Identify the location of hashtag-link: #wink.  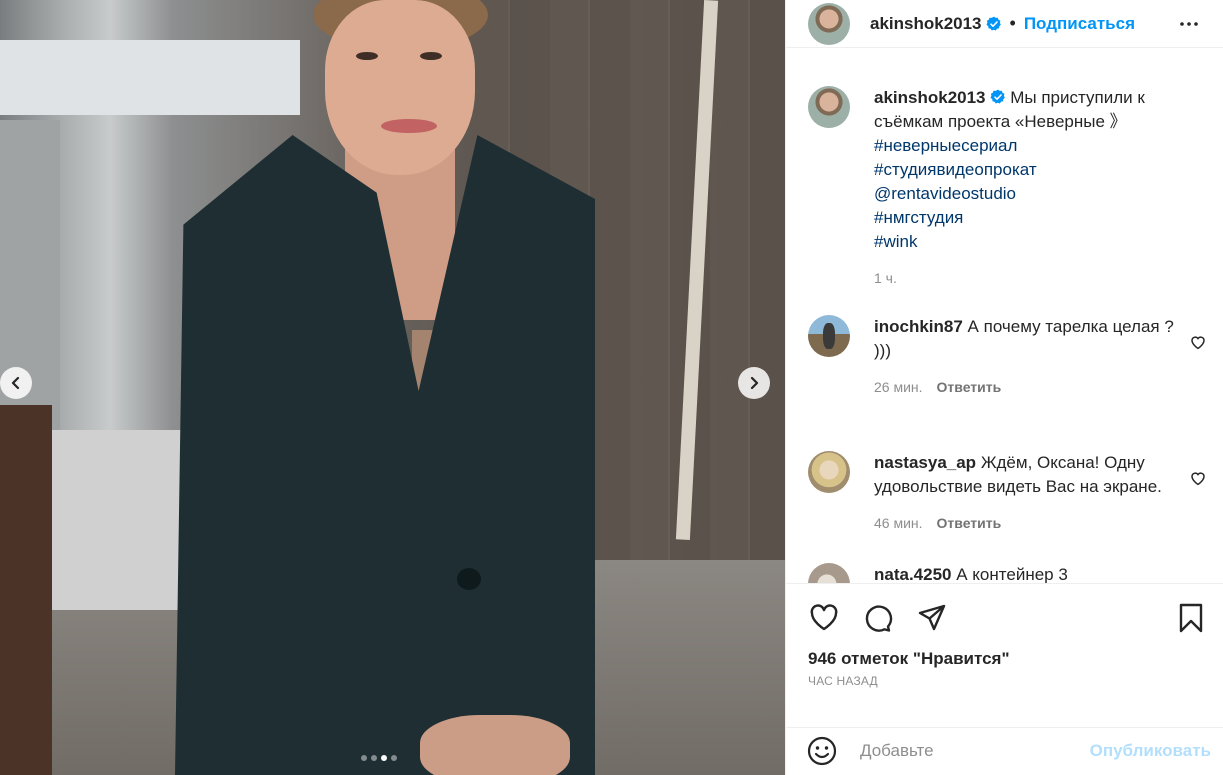
(1040, 242).